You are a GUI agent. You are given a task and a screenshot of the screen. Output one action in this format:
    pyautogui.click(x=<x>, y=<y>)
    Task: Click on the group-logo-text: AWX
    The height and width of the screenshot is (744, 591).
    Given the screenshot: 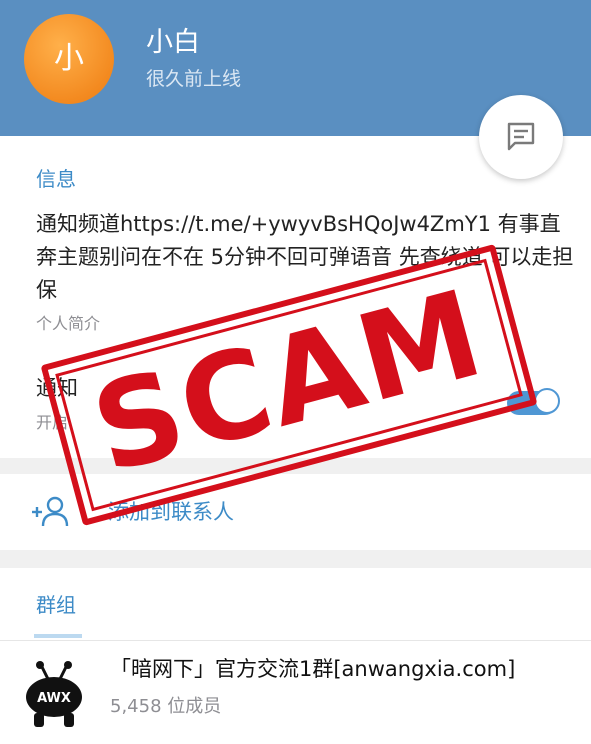 What is the action you would take?
    pyautogui.click(x=54, y=698)
    